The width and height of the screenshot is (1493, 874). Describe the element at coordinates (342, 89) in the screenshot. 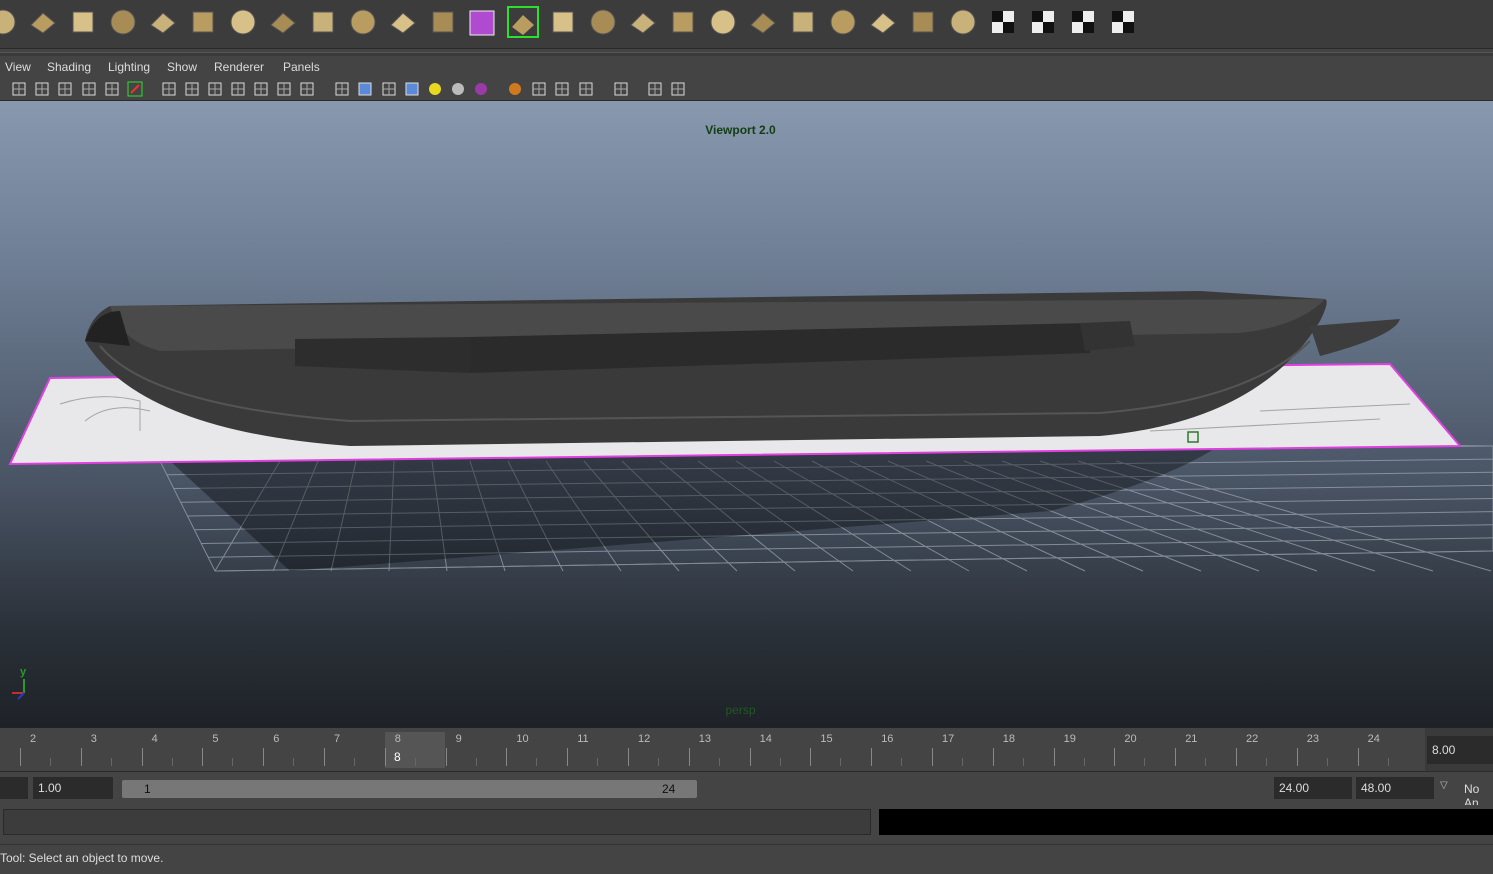

I see `wireframe-icon` at that location.